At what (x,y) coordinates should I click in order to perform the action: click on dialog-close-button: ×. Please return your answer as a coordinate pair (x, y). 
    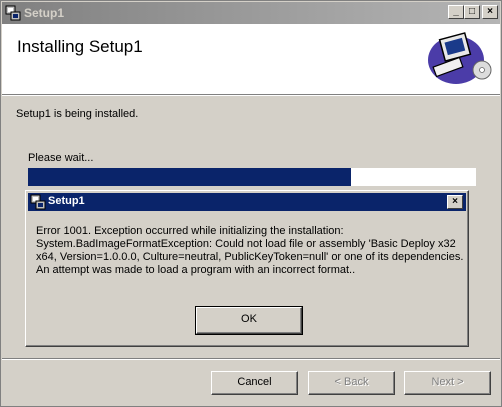
    Looking at the image, I should click on (455, 202).